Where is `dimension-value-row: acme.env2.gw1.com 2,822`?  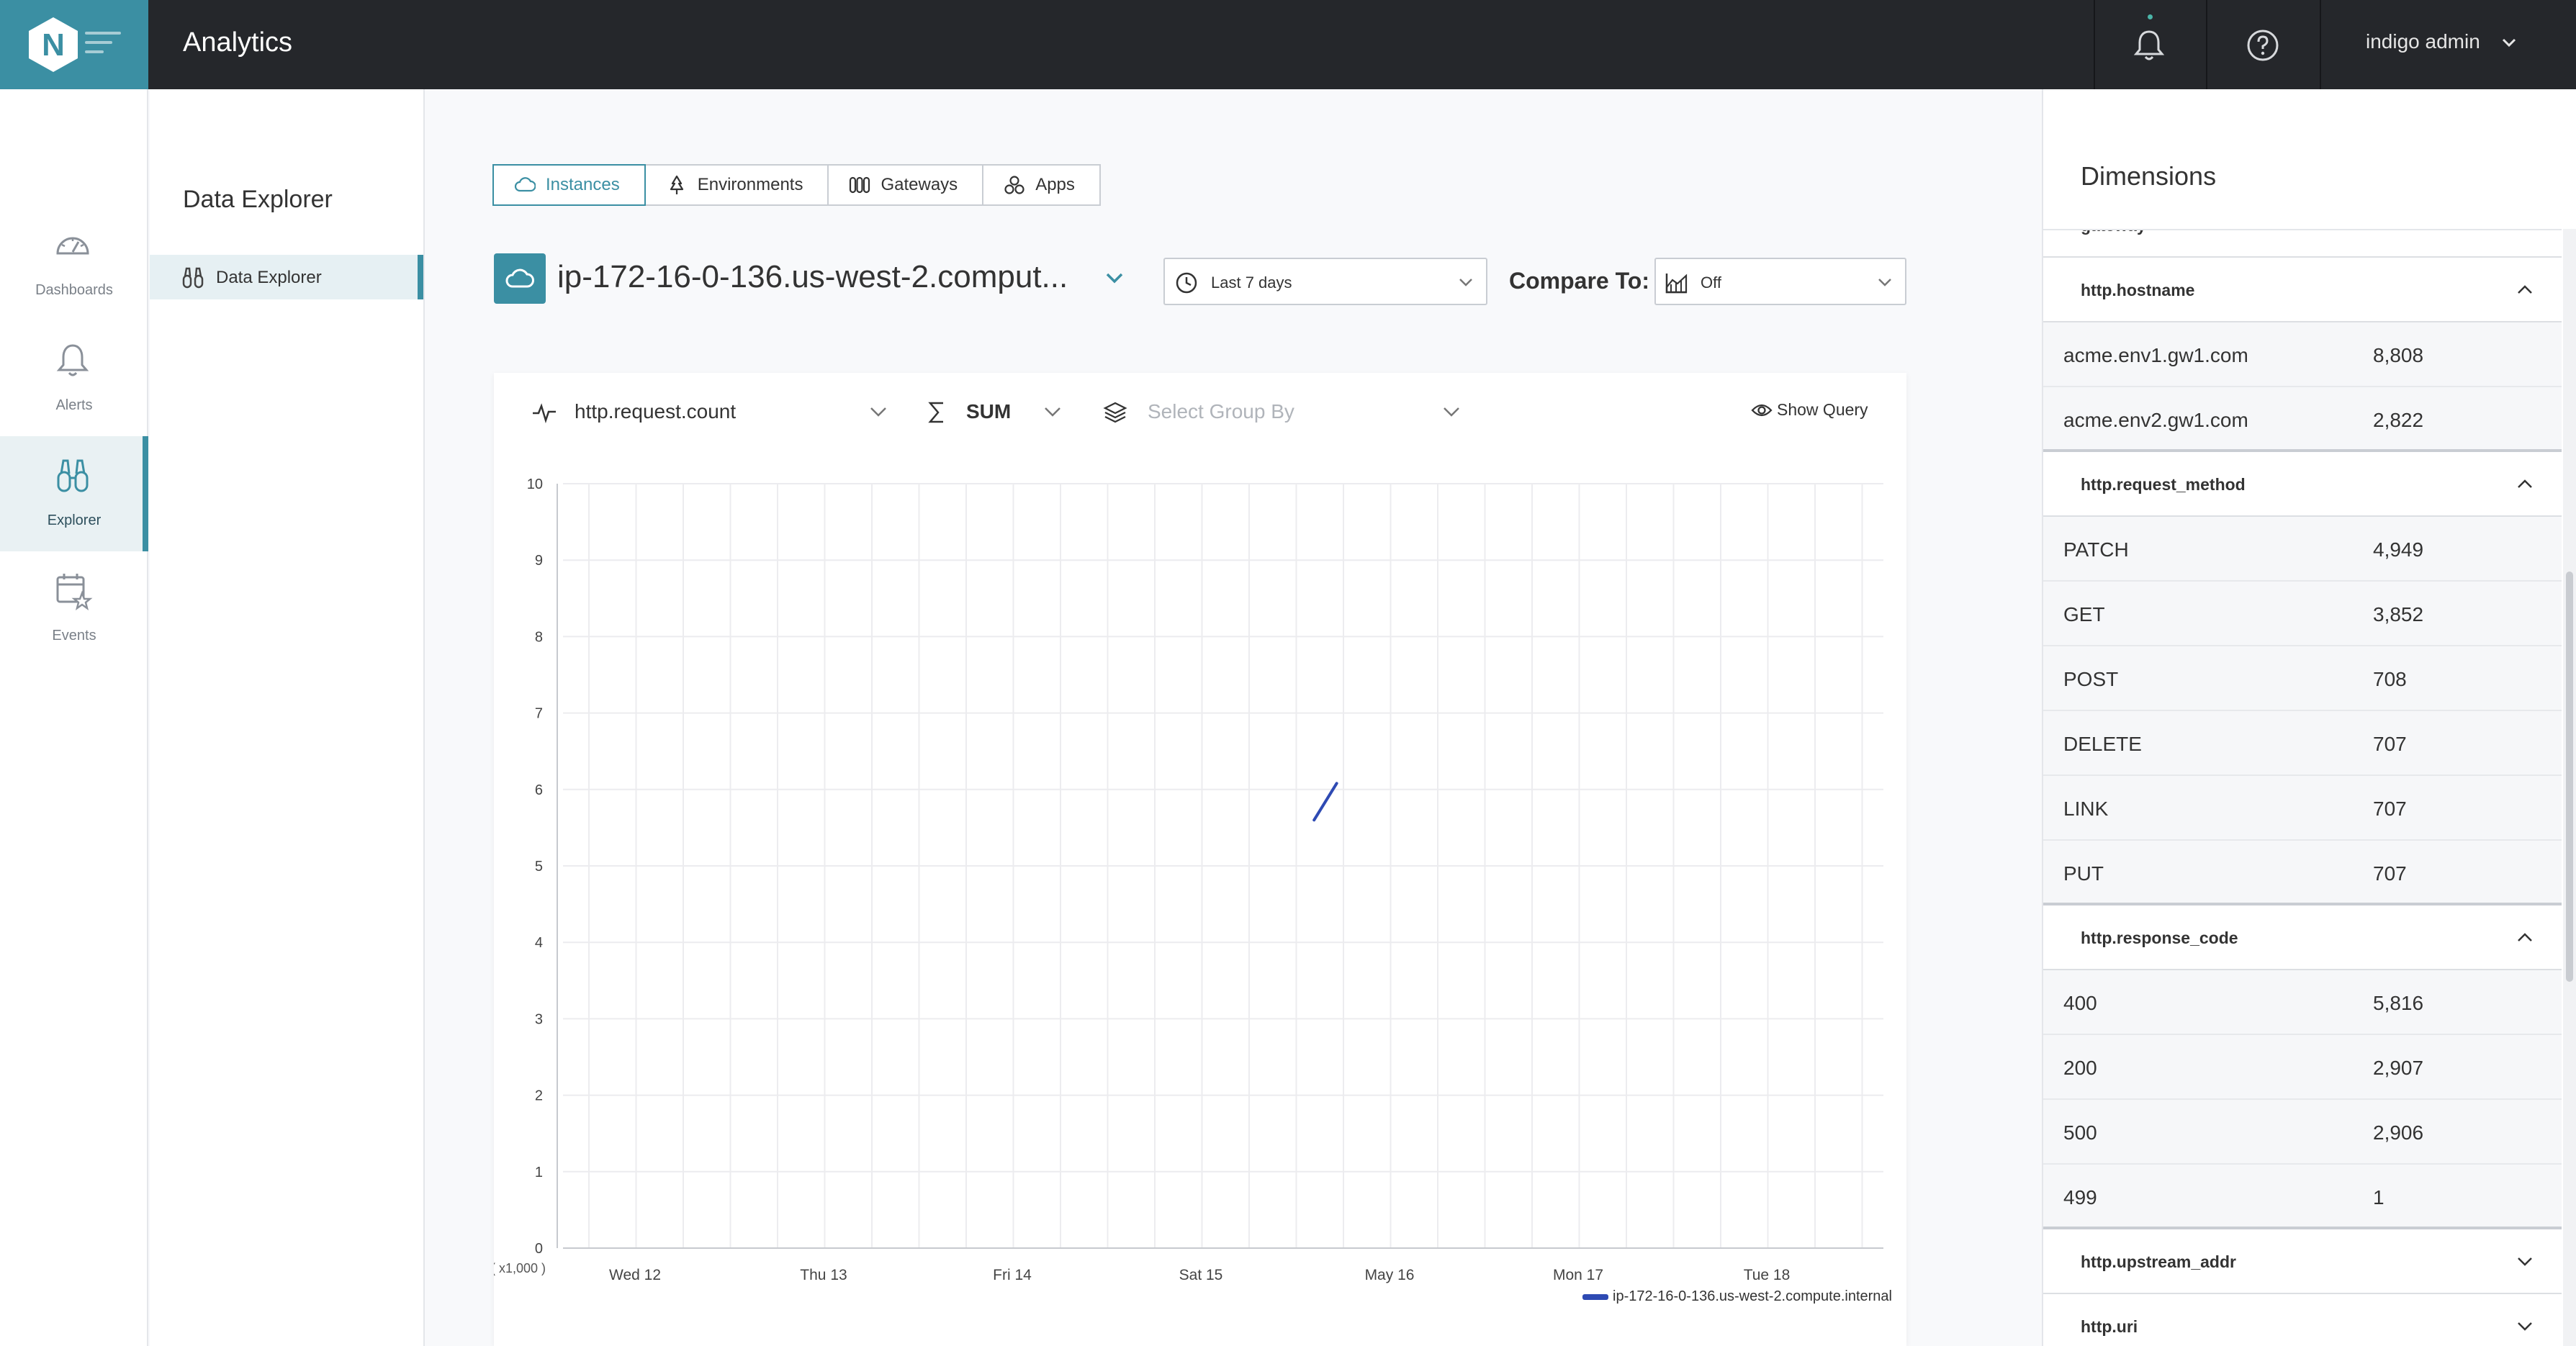
dimension-value-row: acme.env2.gw1.com 2,822 is located at coordinates (2302, 419).